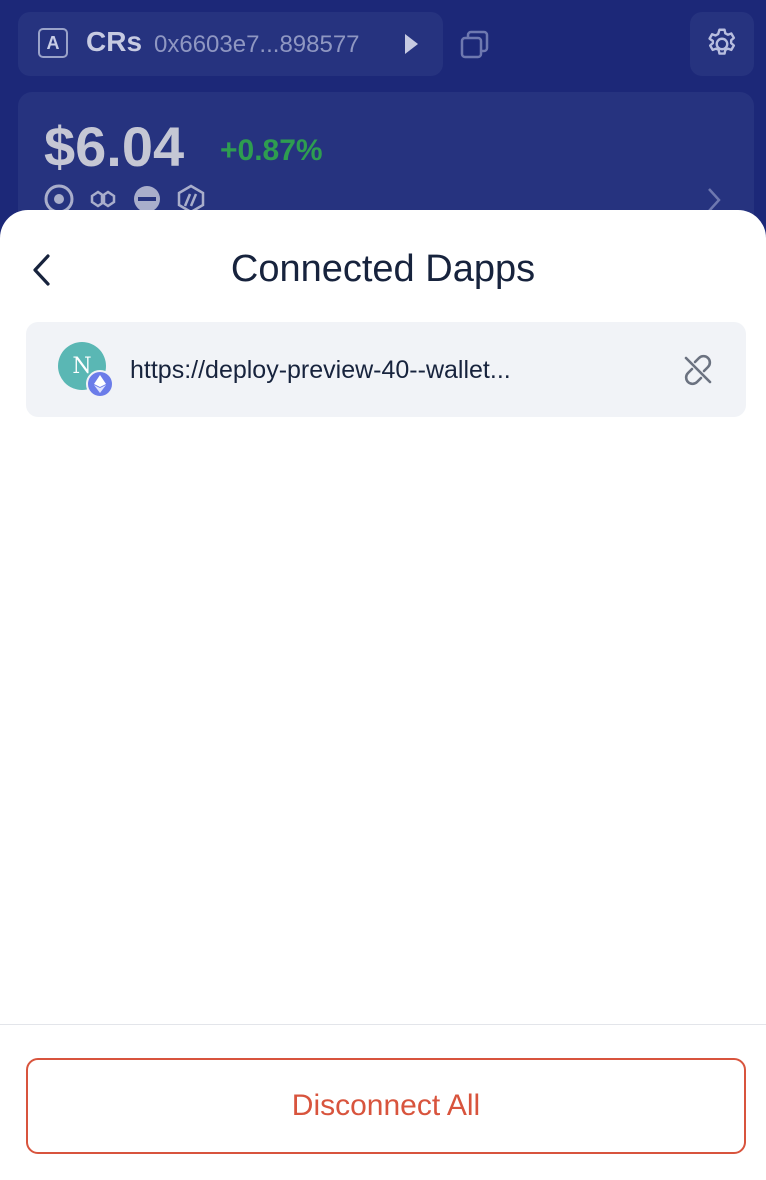  I want to click on copy-icon, so click(475, 45).